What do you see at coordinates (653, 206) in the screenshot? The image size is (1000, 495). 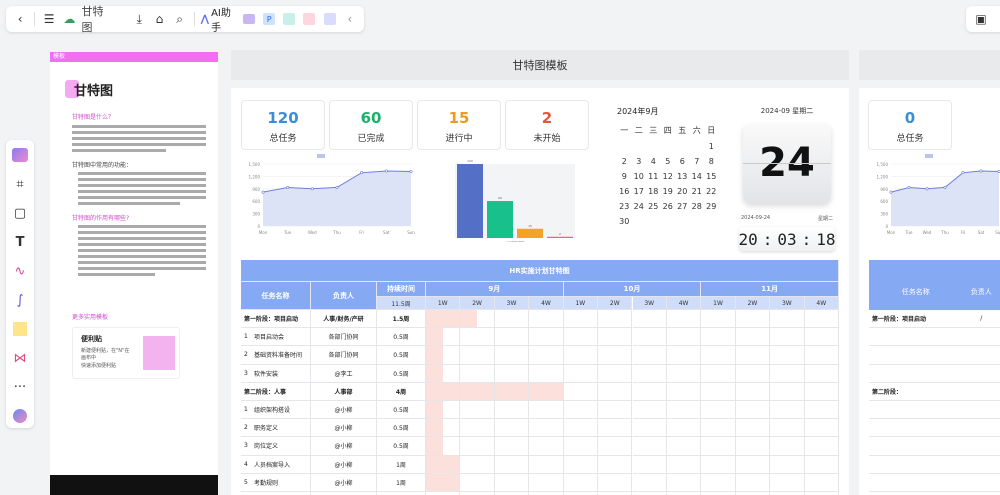 I see `calendar-day: 25` at bounding box center [653, 206].